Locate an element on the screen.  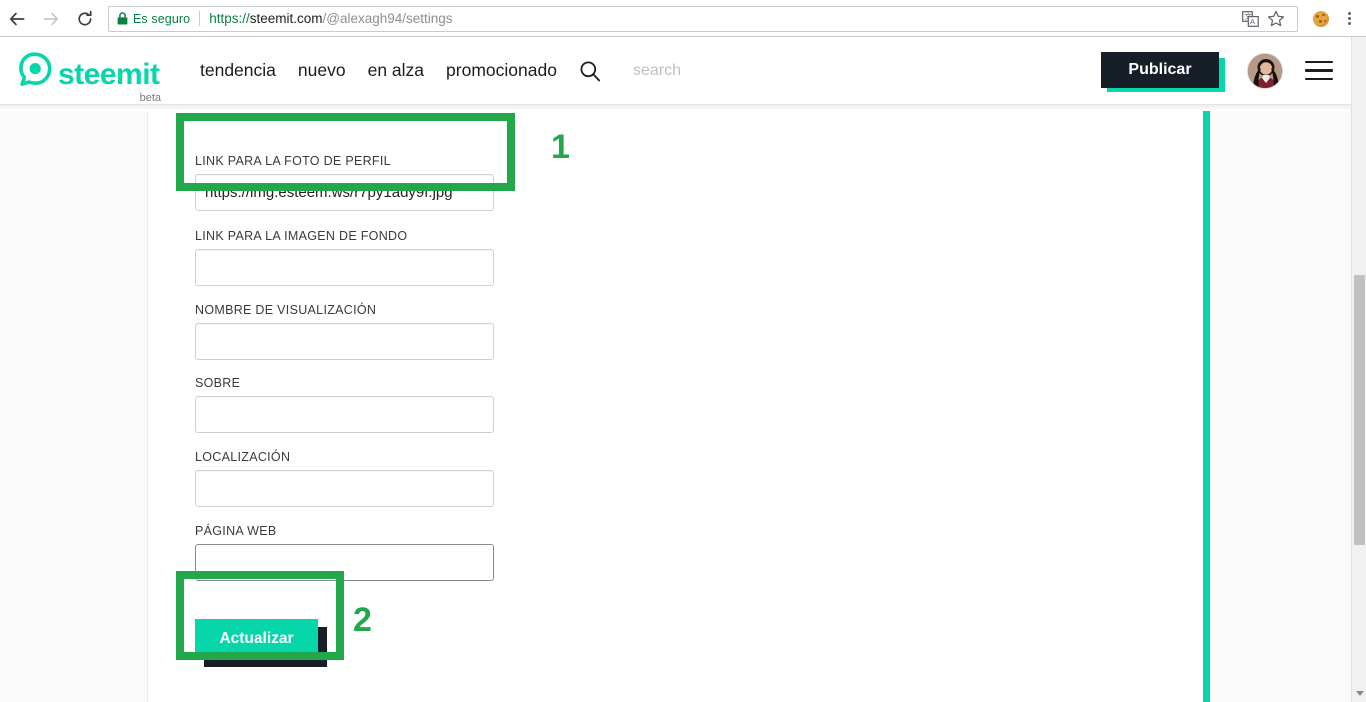
chrome-actions is located at coordinates (1336, 19).